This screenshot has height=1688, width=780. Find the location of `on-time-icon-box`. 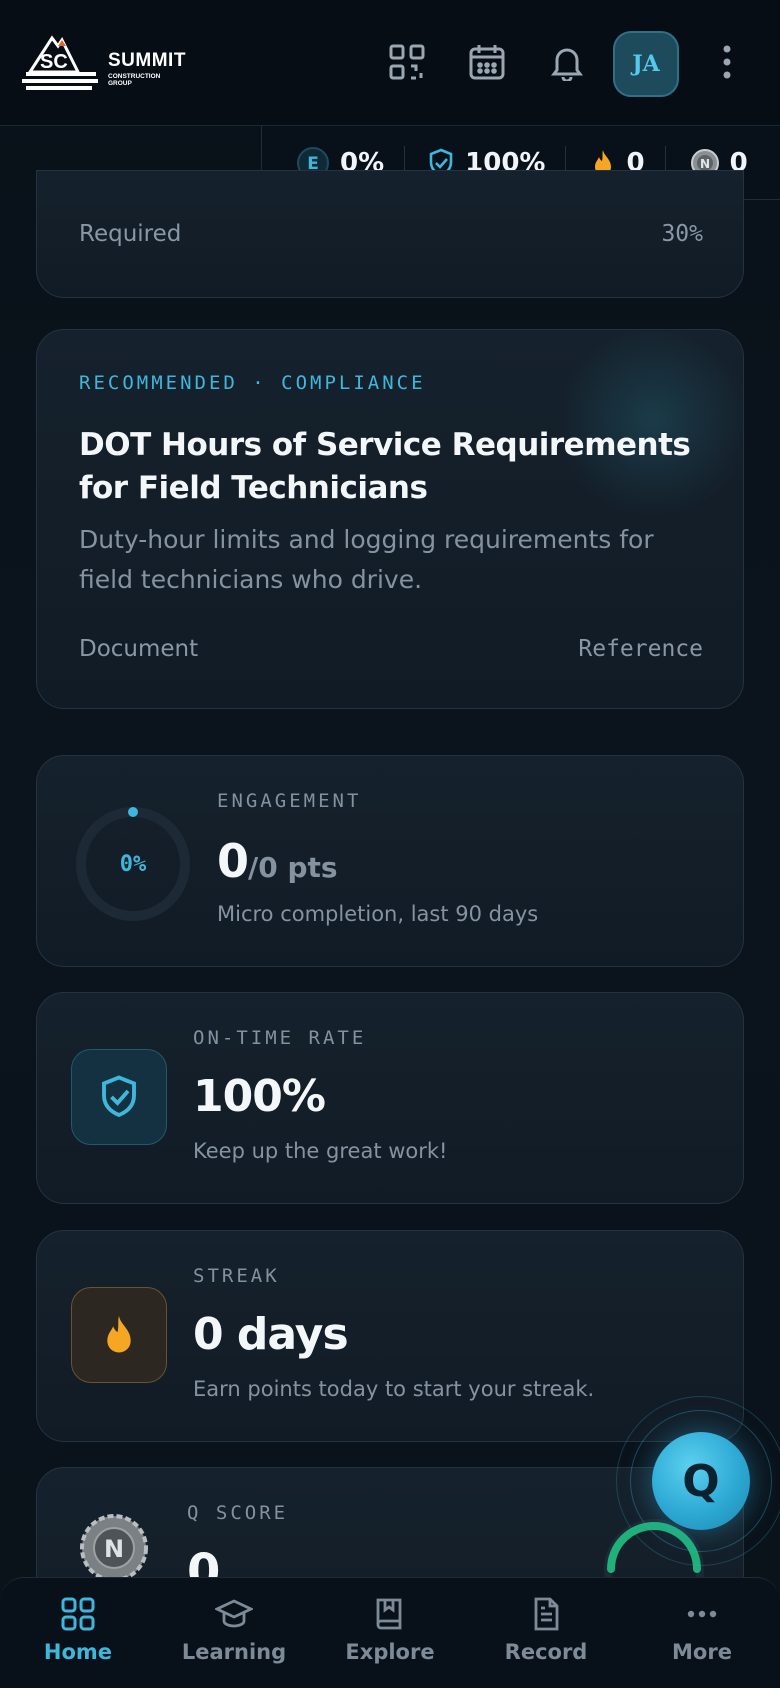

on-time-icon-box is located at coordinates (119, 1097).